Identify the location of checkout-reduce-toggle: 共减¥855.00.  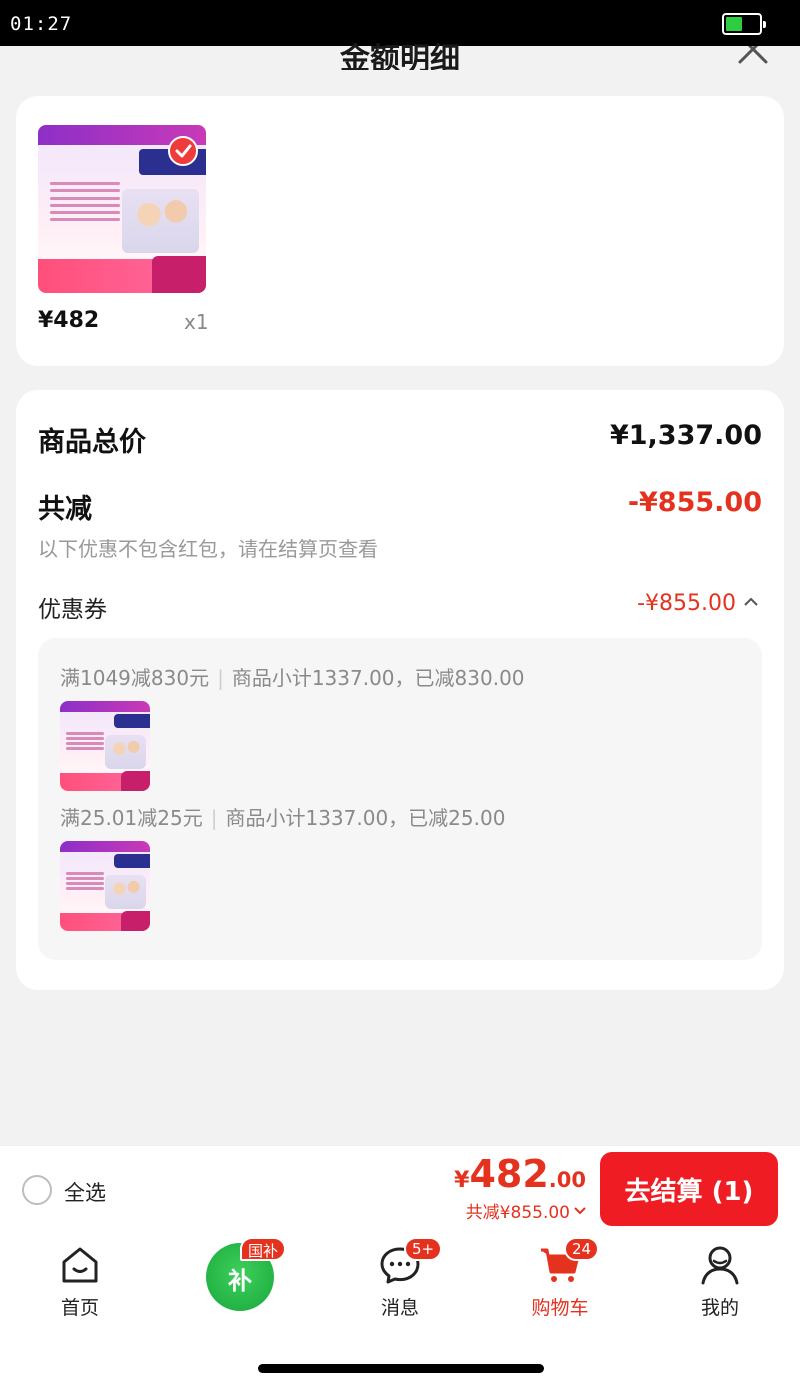
(526, 1210).